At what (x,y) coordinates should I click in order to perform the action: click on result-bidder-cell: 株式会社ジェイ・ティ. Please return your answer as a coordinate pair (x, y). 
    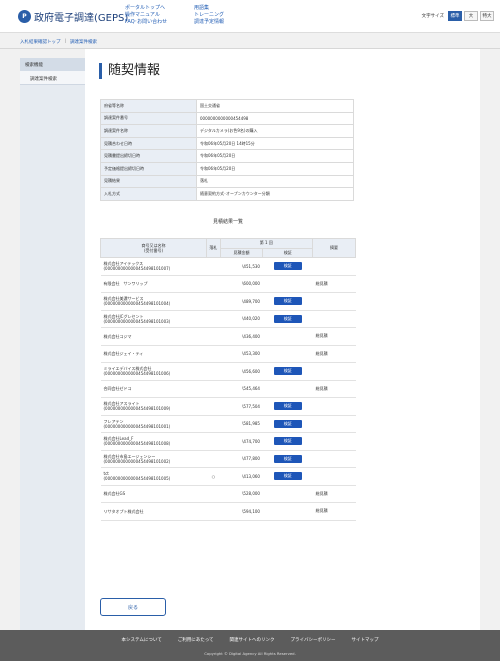
    Looking at the image, I should click on (153, 354).